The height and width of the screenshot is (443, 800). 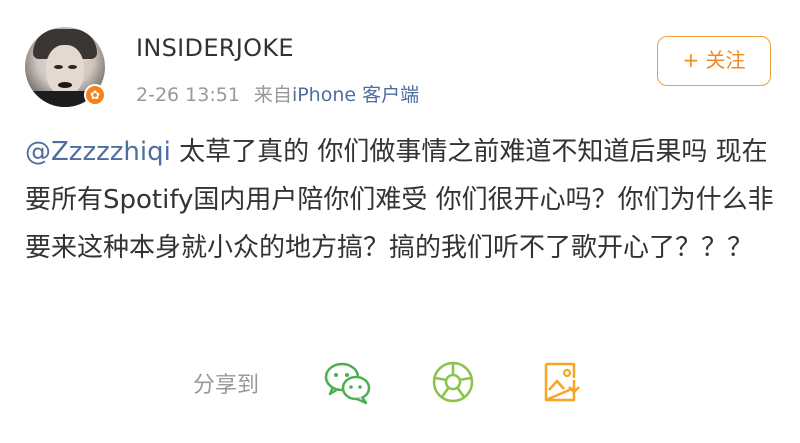 I want to click on image-save-icon, so click(x=562, y=382).